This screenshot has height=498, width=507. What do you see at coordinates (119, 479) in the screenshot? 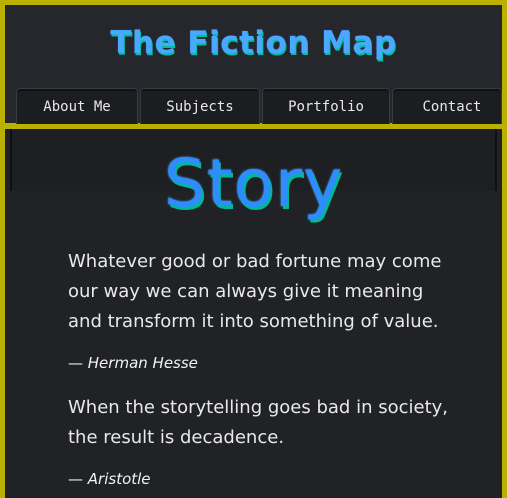
I see `quote-author: Aristotle` at bounding box center [119, 479].